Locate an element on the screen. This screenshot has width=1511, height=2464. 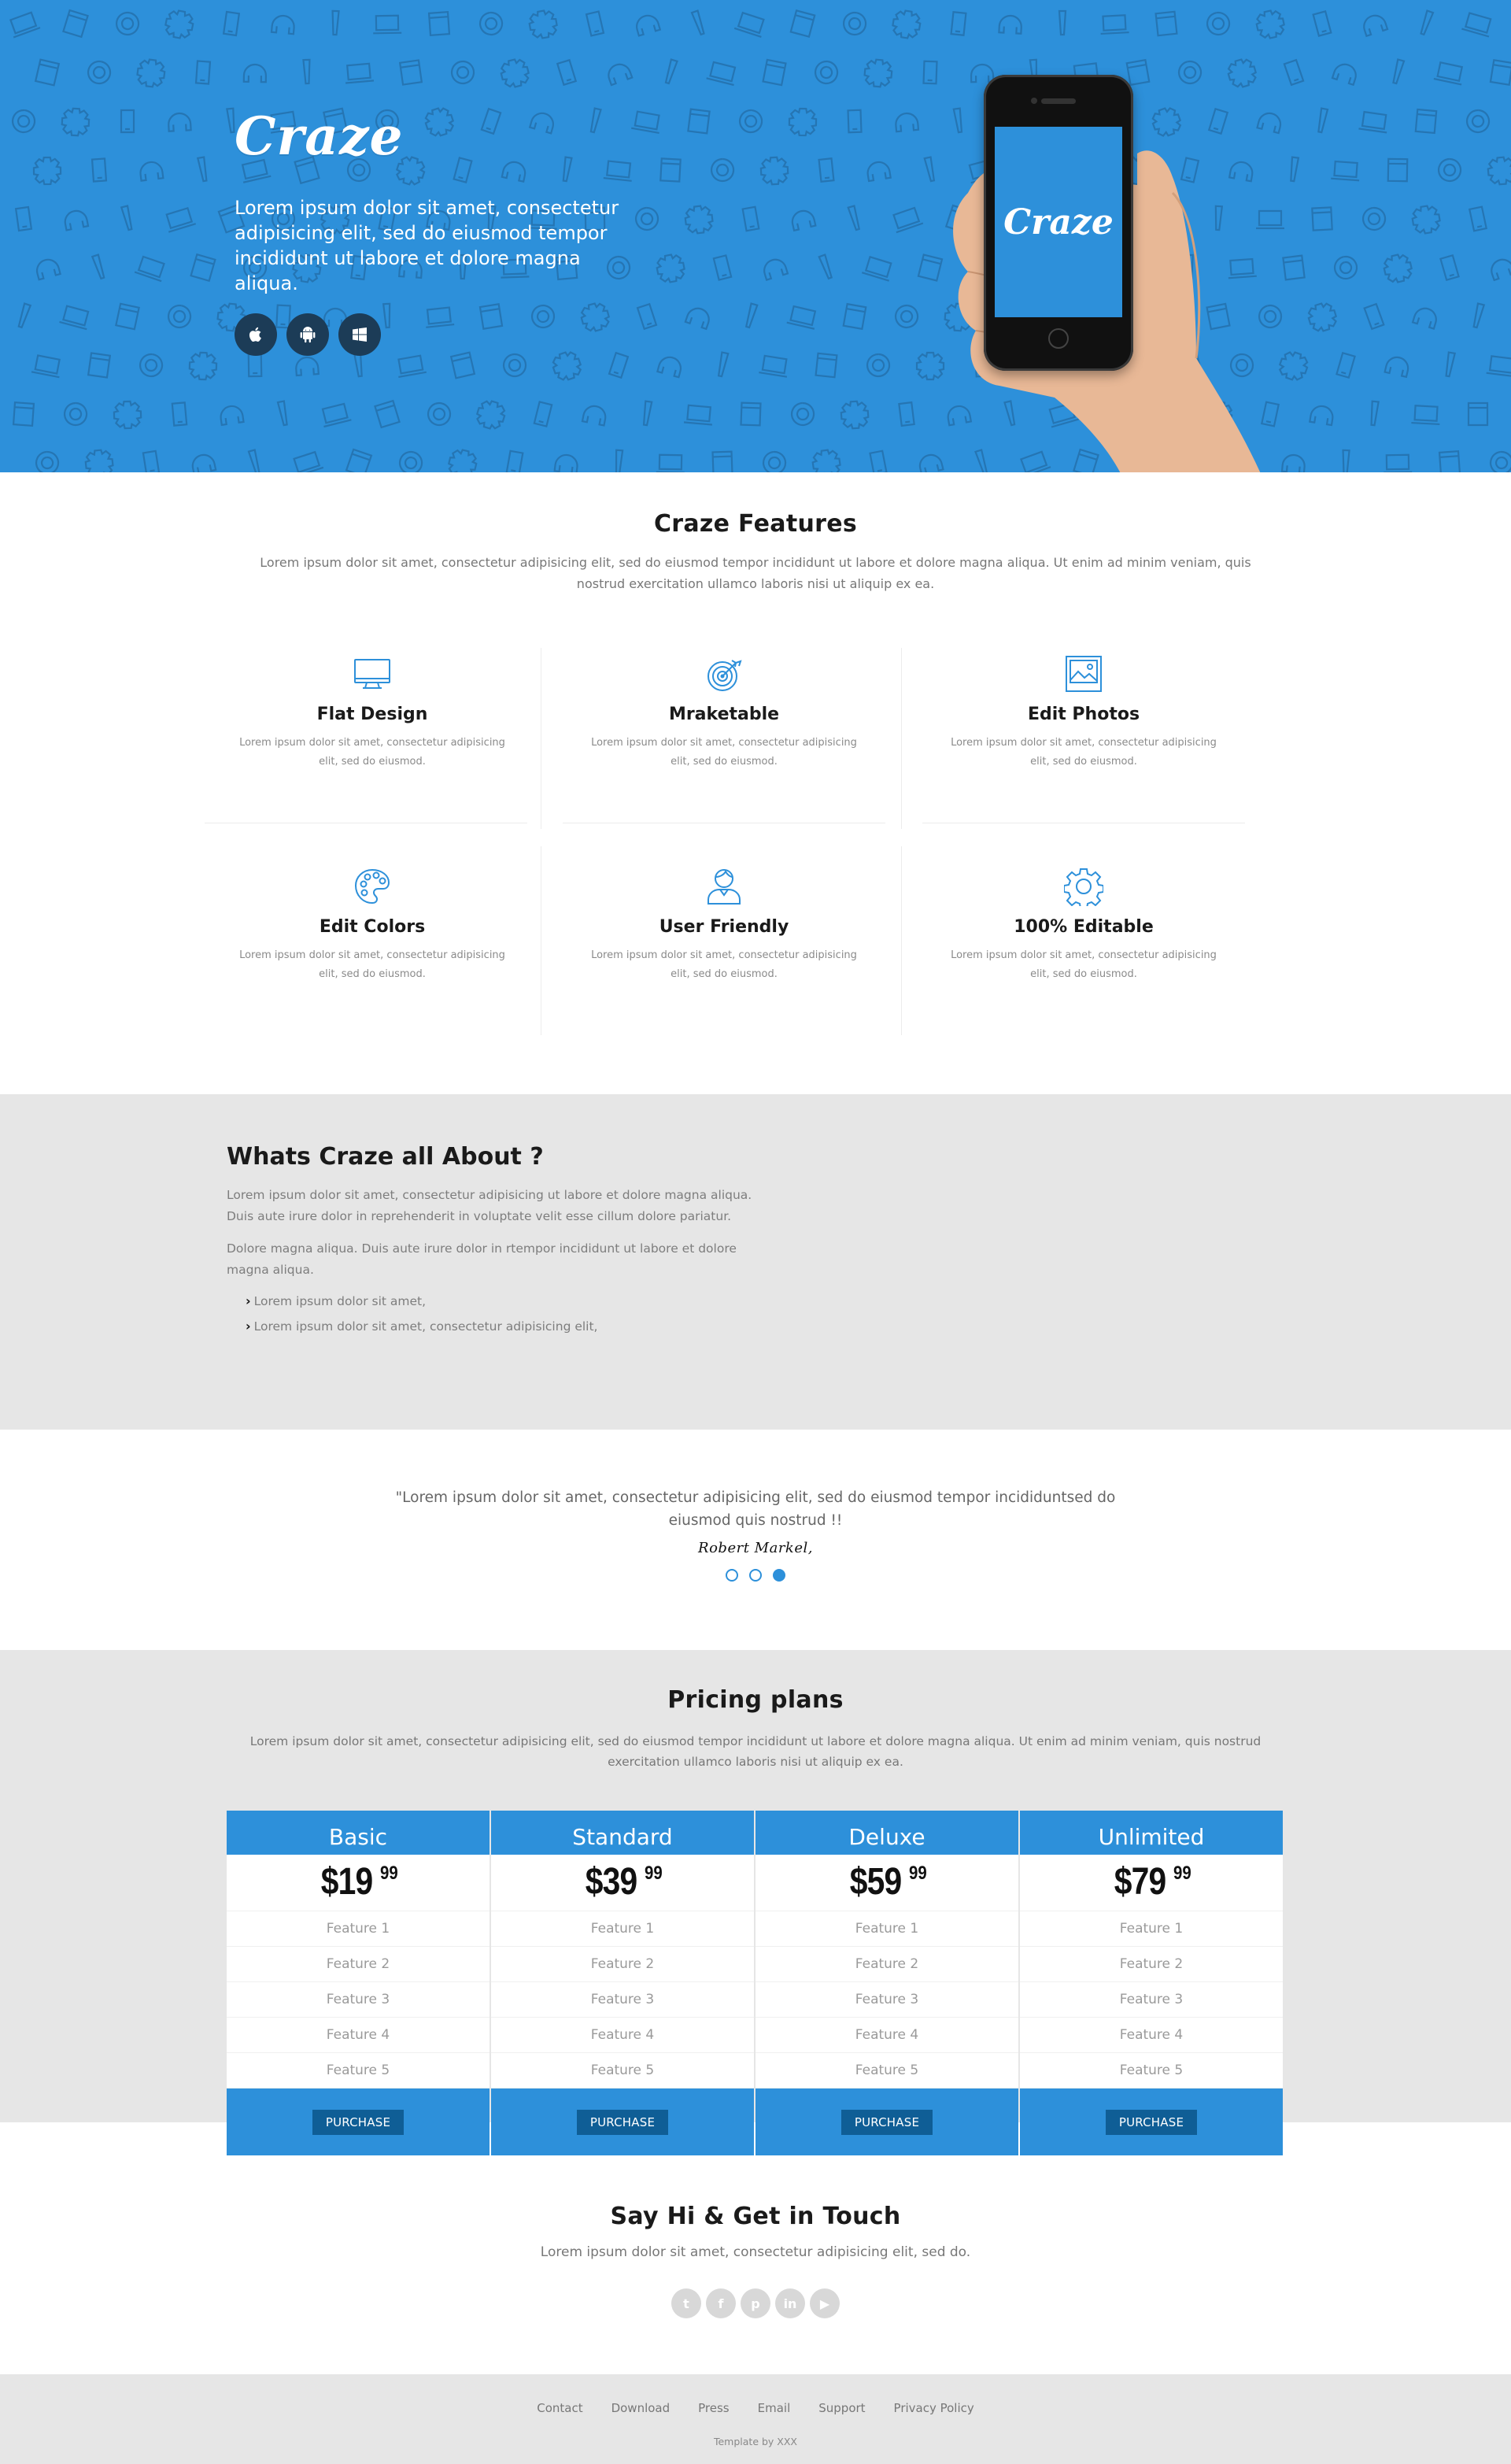
footer-link-privacy: Privacy Policy is located at coordinates (934, 2408).